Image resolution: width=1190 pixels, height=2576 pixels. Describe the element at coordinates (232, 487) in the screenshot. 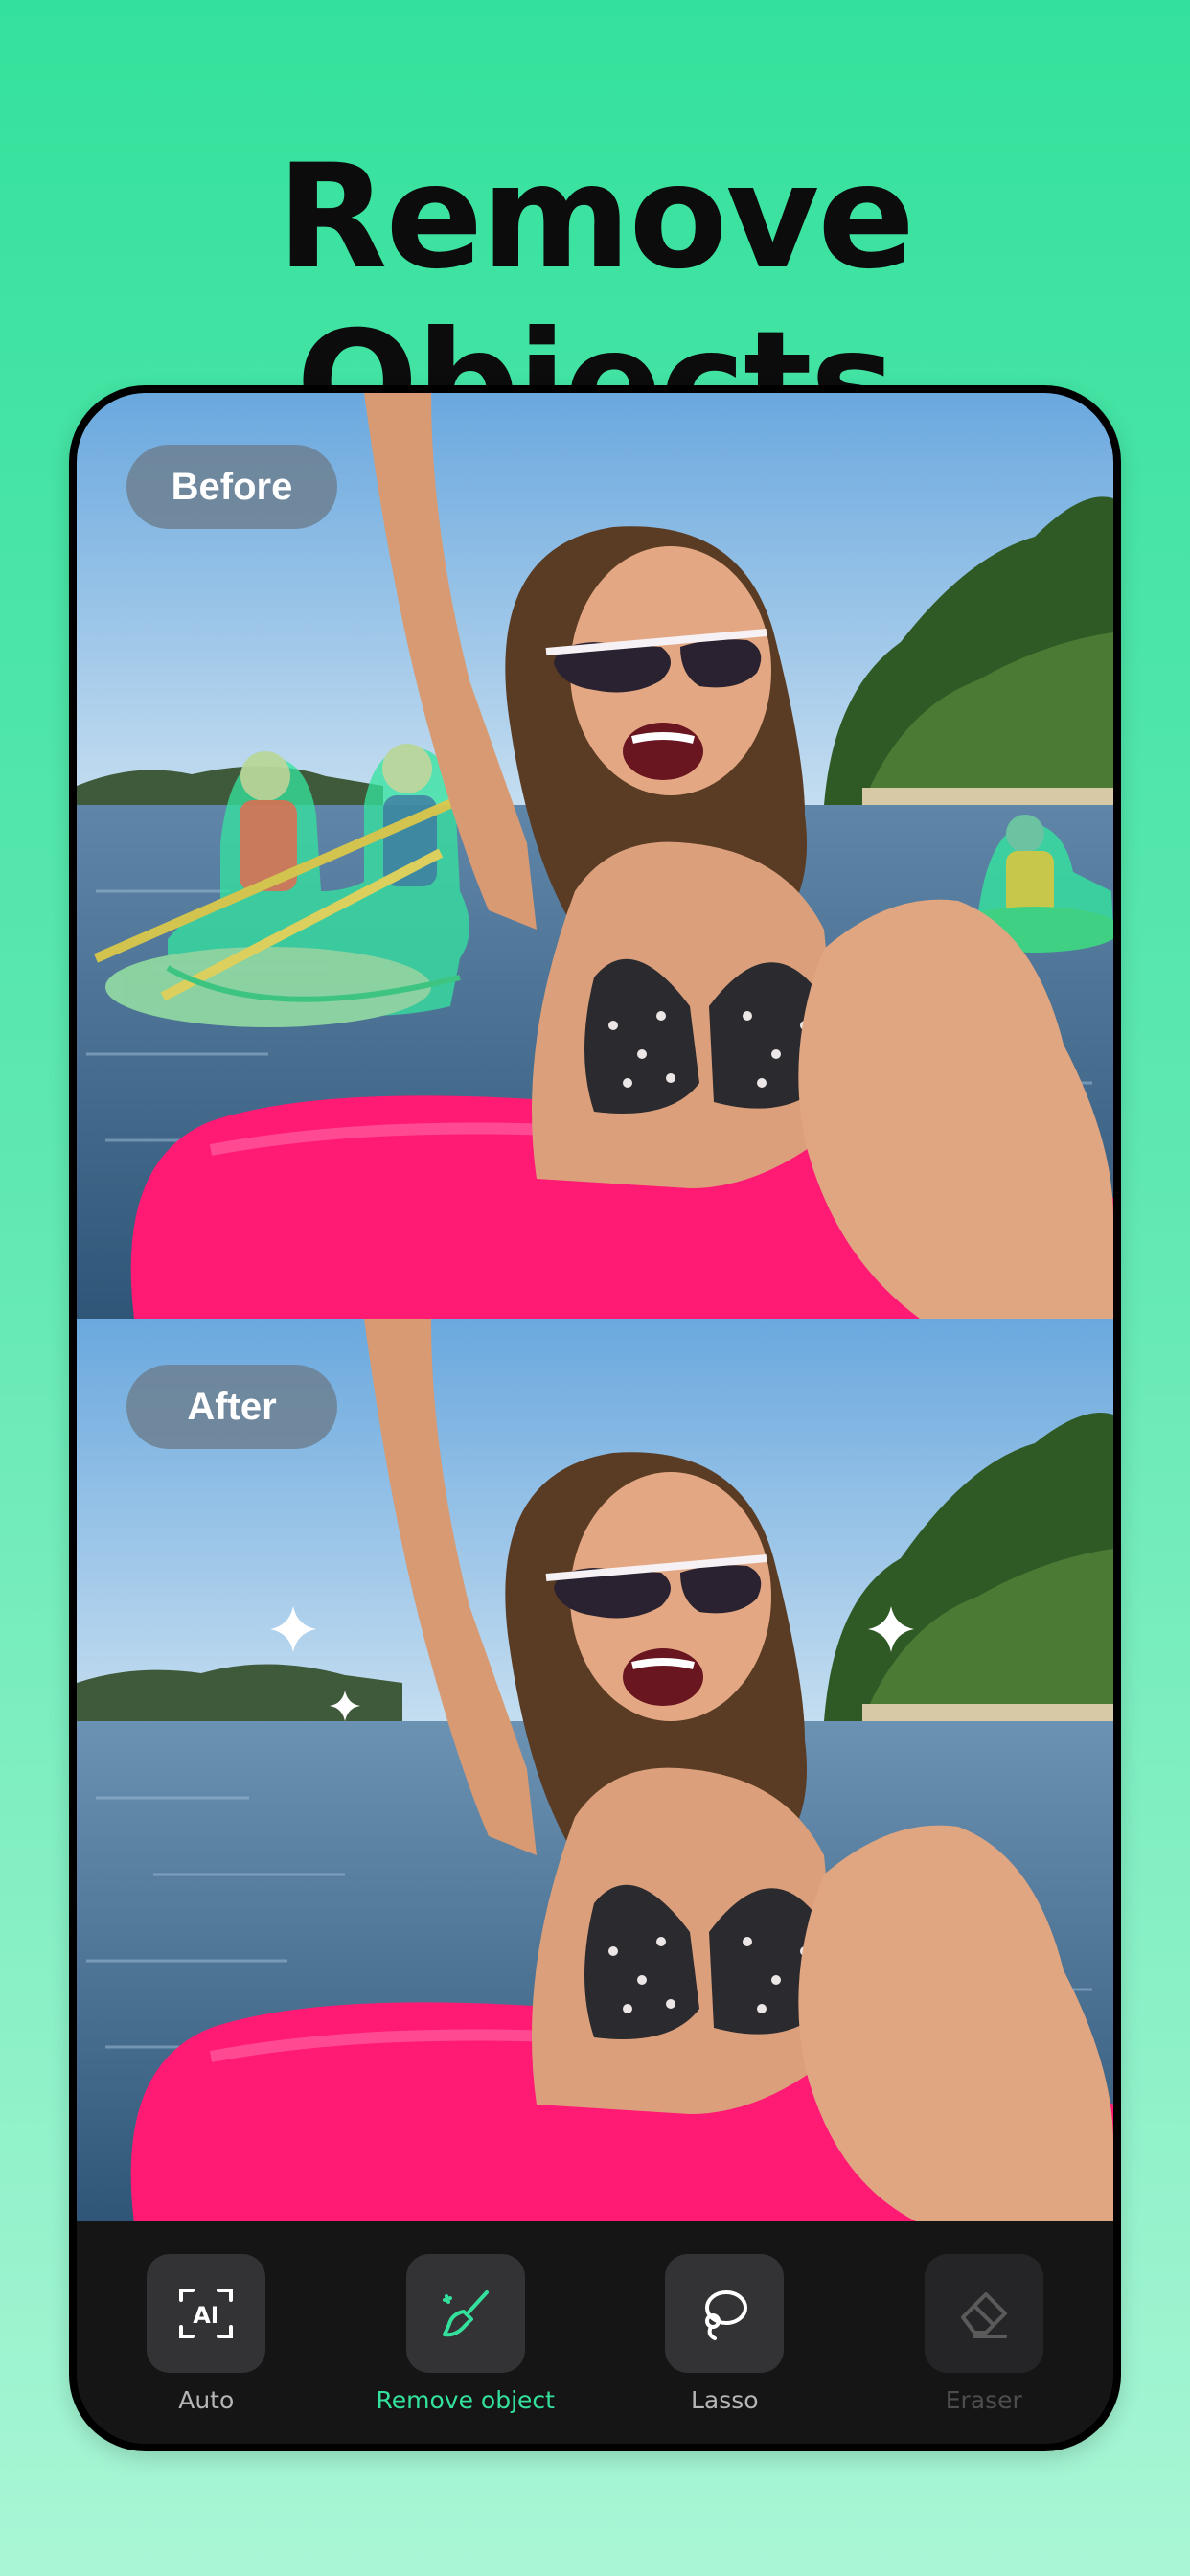

I see `before-label: Before` at that location.